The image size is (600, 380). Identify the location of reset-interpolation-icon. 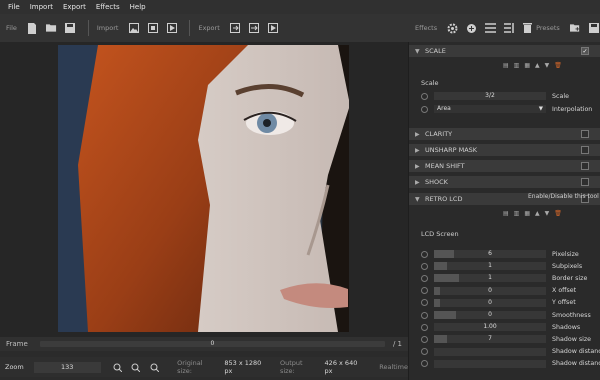
(424, 109).